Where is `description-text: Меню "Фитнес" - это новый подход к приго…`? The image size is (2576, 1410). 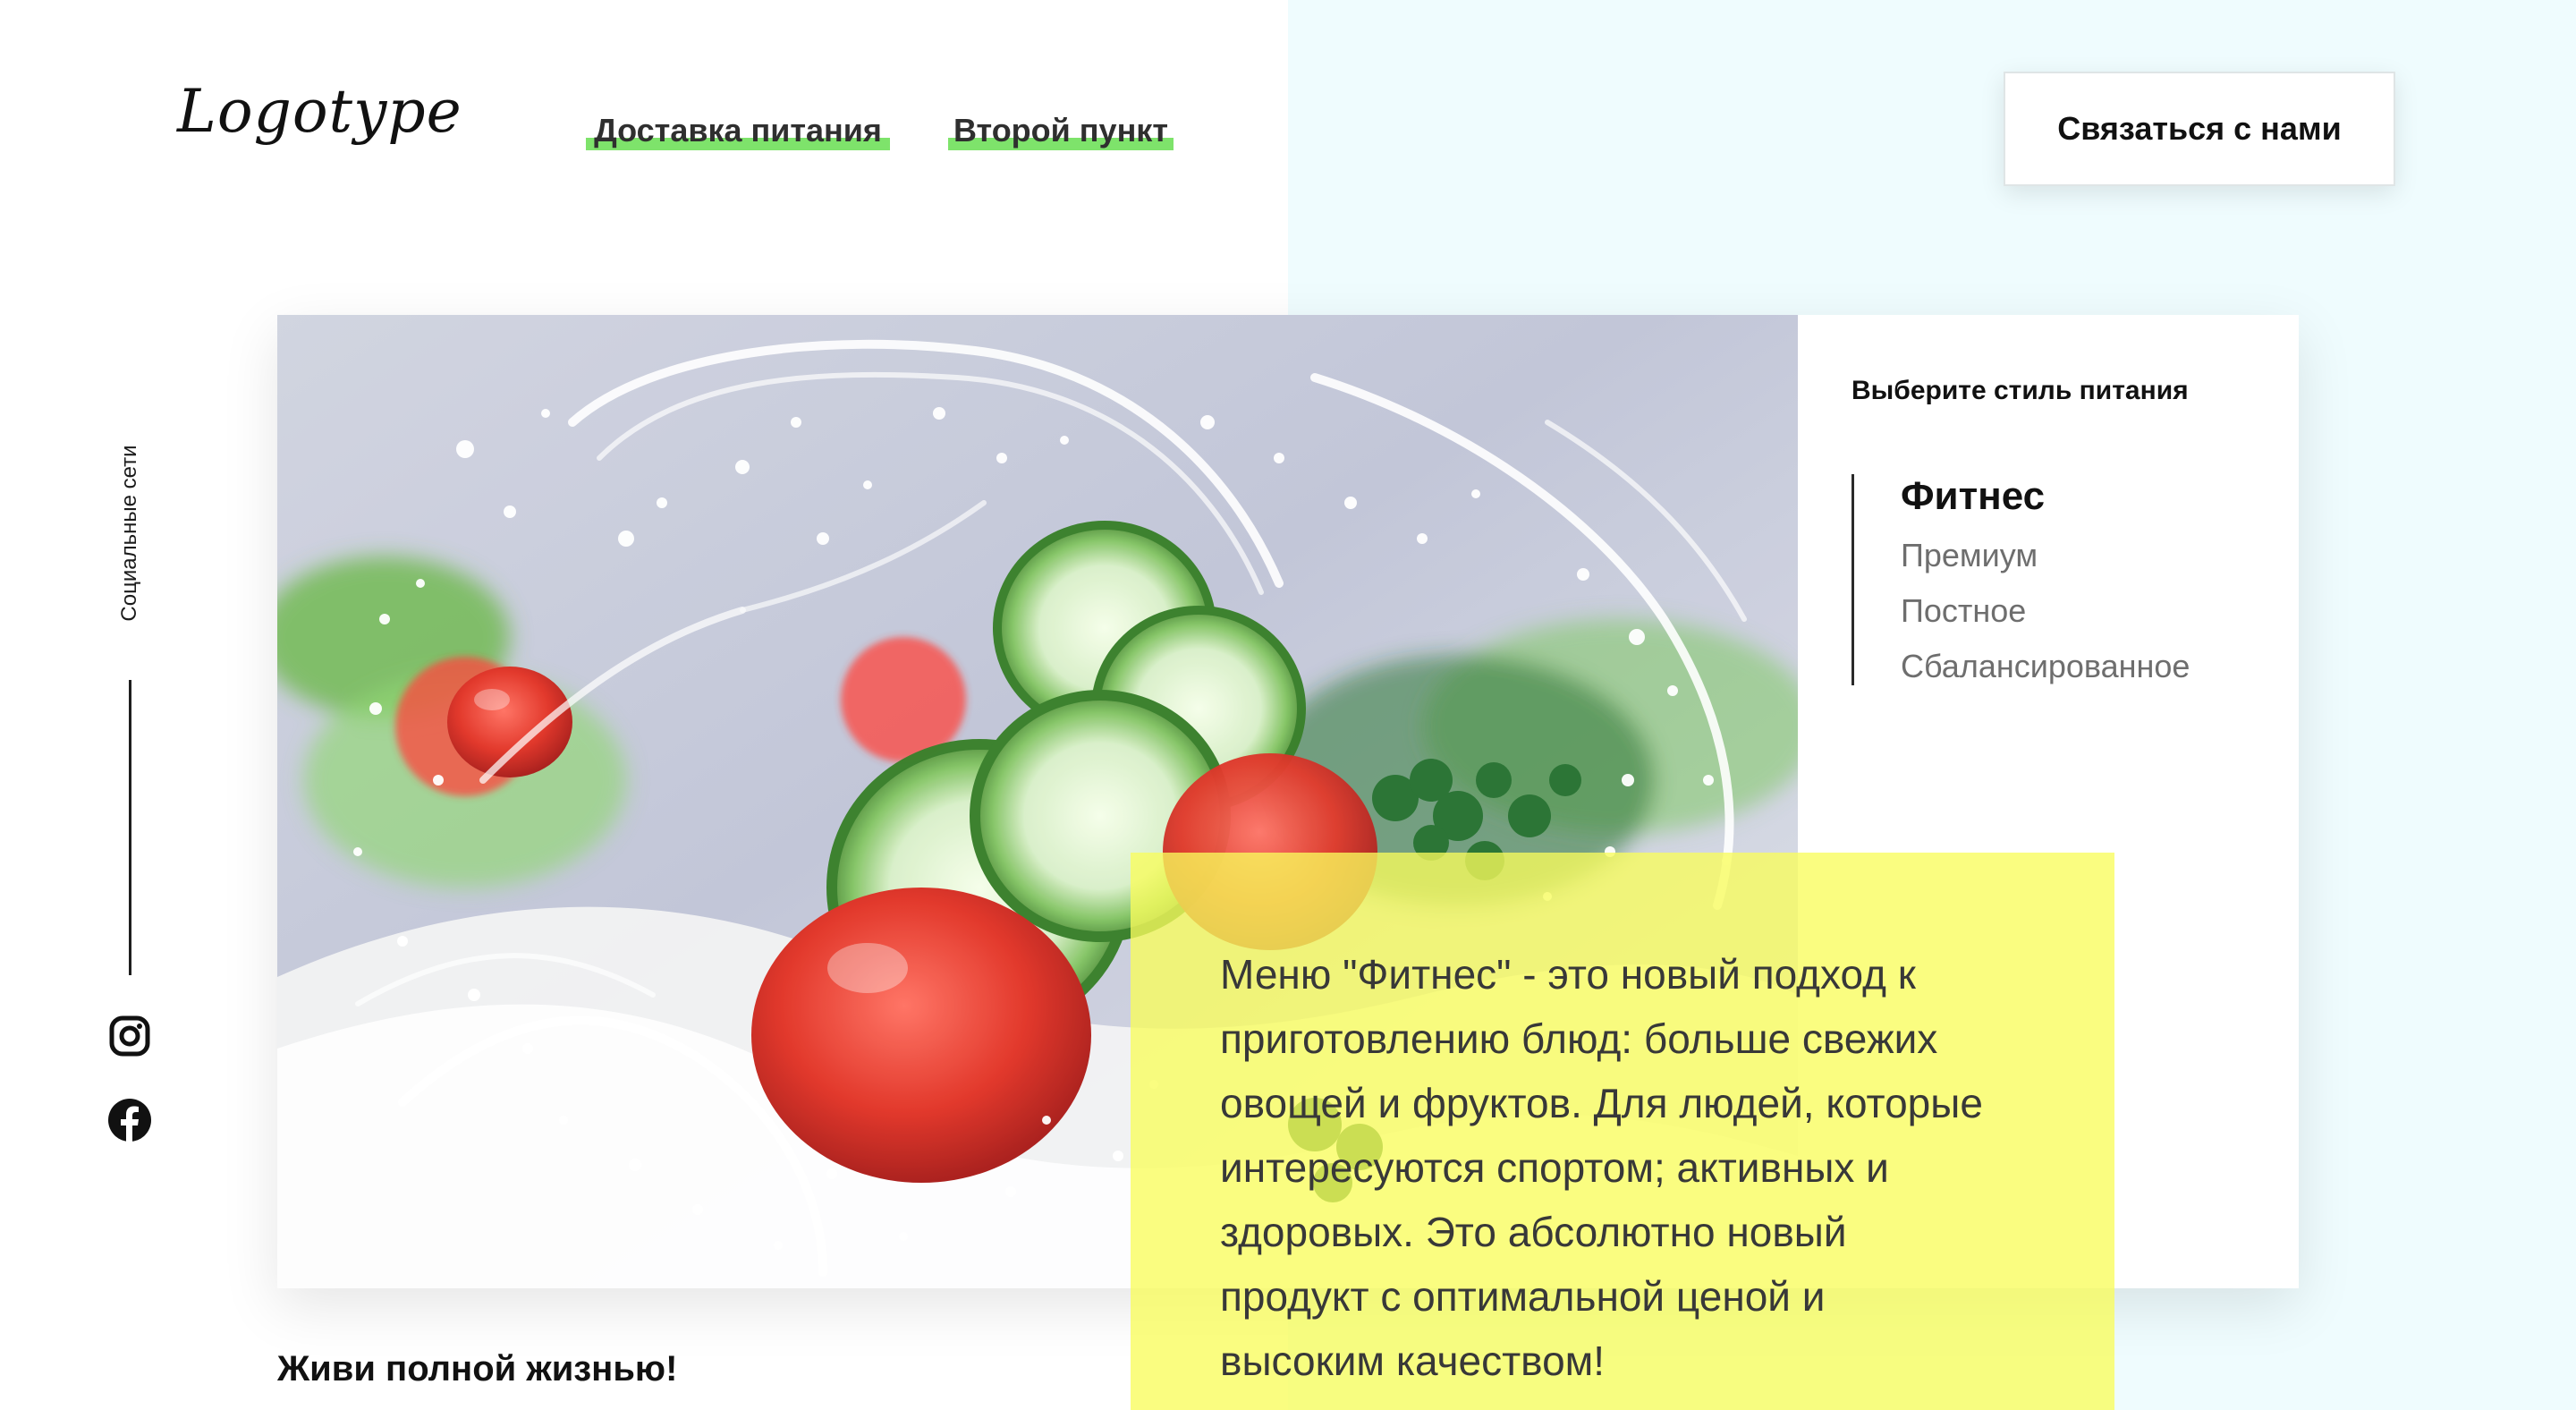 description-text: Меню "Фитнес" - это новый подход к приго… is located at coordinates (1601, 1167).